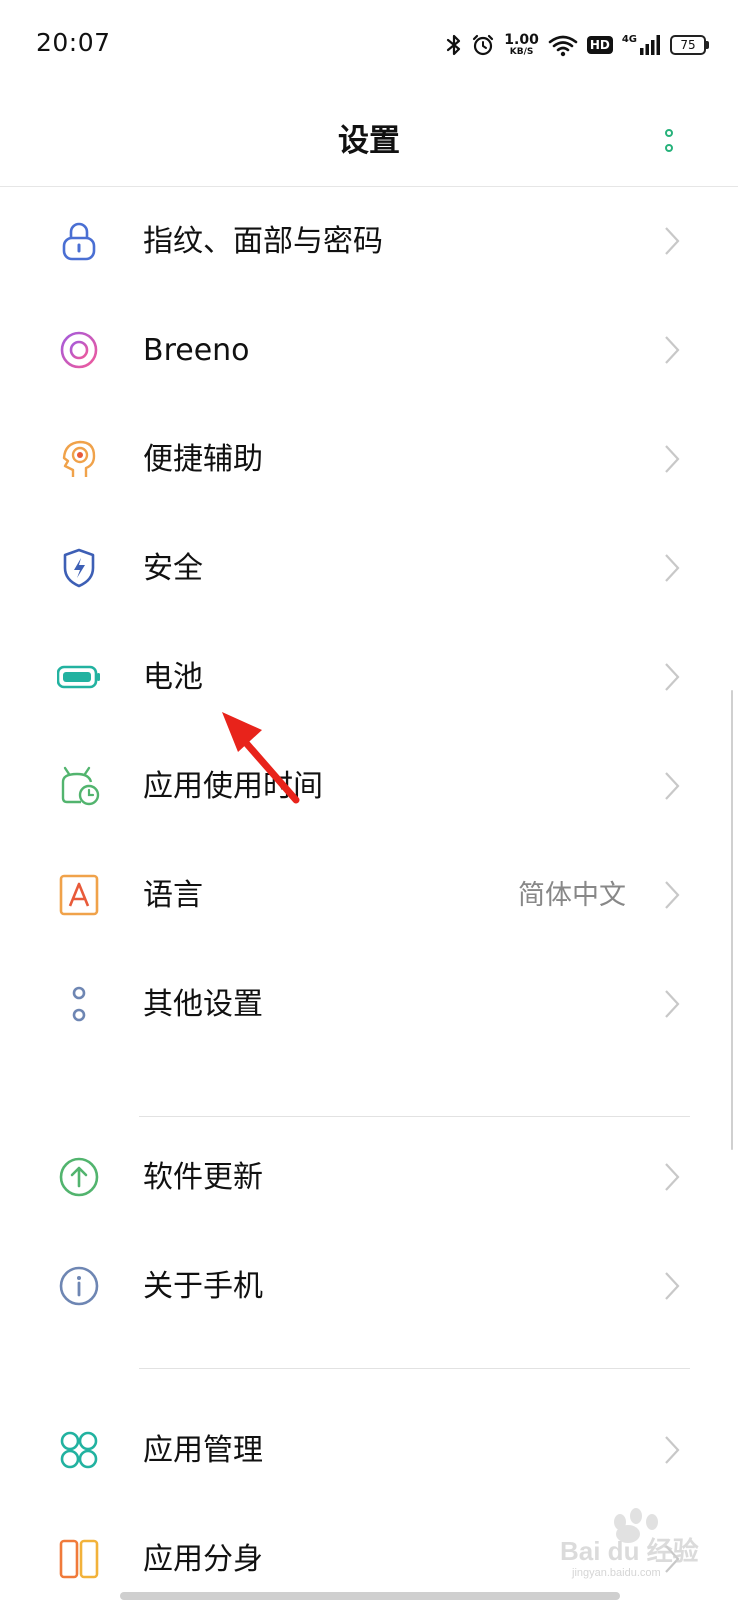  Describe the element at coordinates (79, 895) in the screenshot. I see `language-icon` at that location.